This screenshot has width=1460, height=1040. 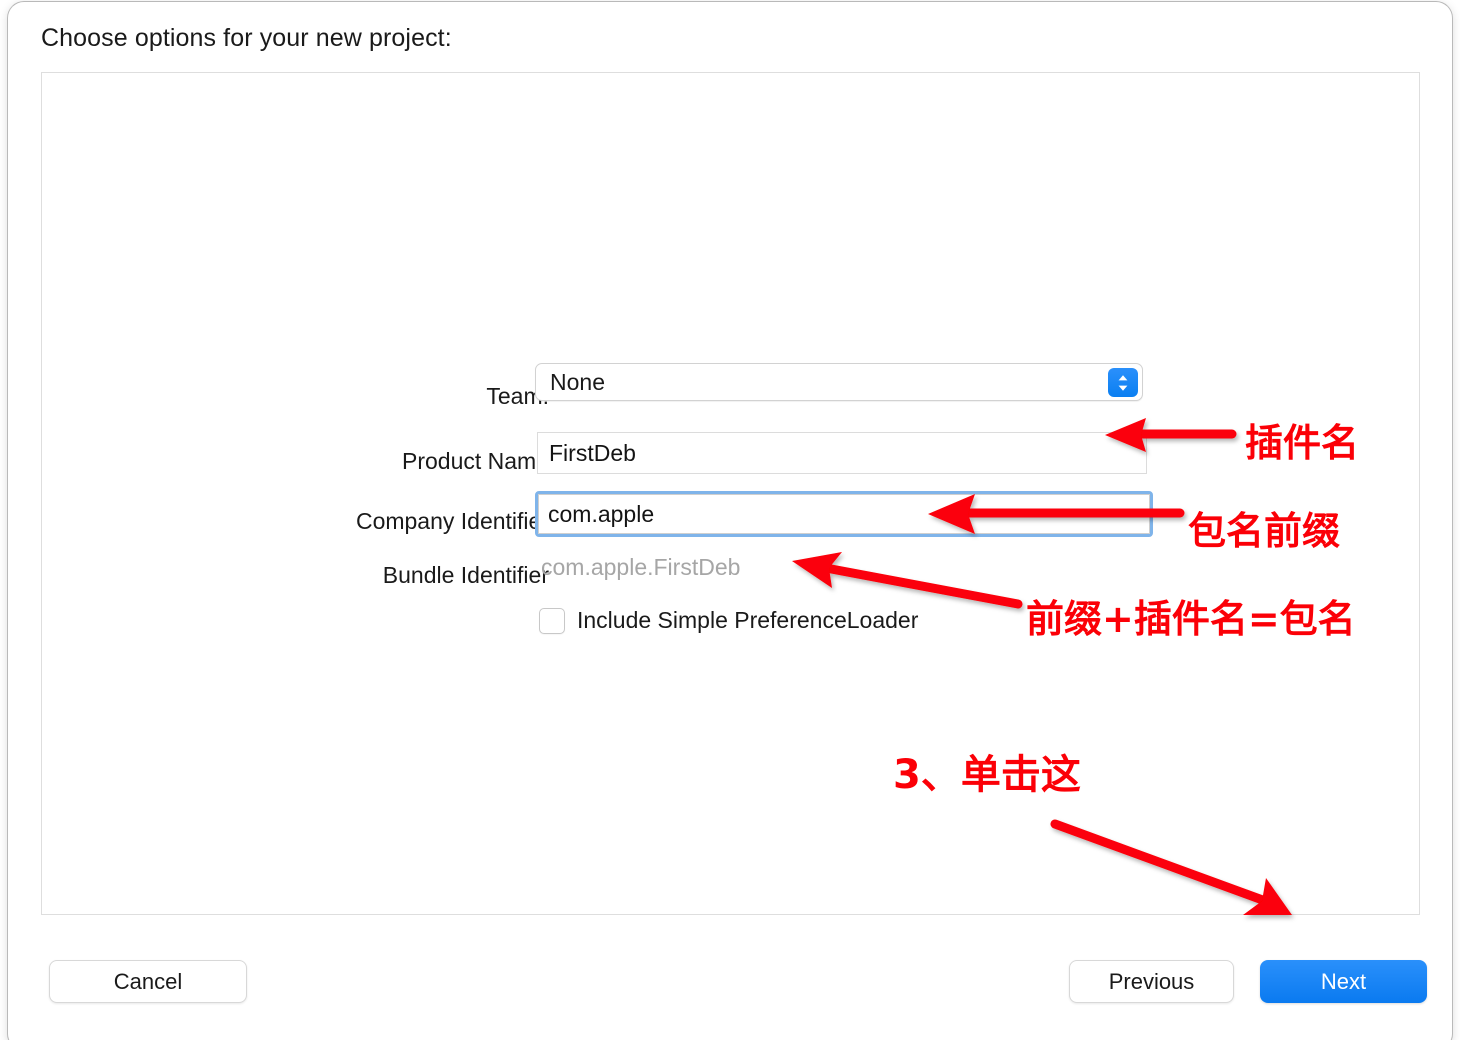 I want to click on bundle-identifier-label: Bundle Identifier, so click(x=465, y=574).